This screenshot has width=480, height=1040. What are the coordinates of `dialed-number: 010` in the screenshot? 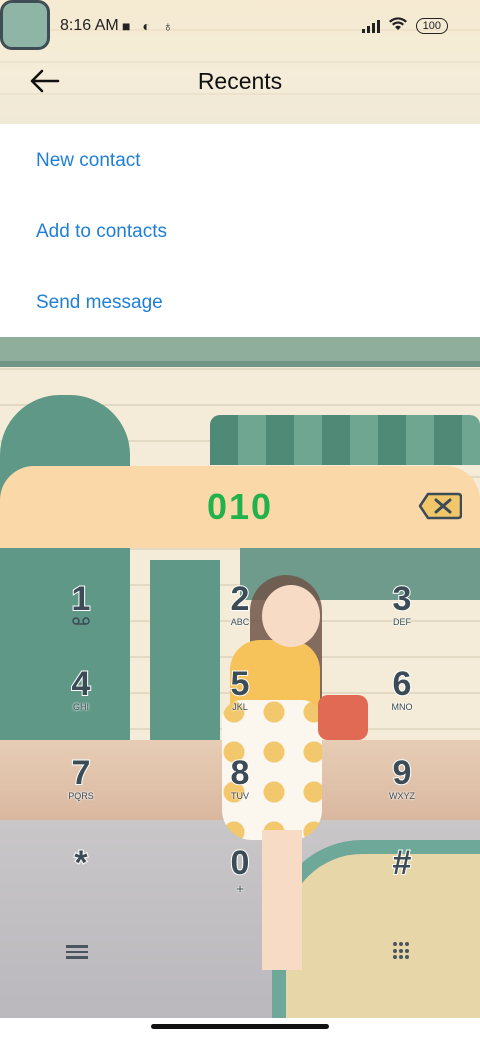 It's located at (240, 507).